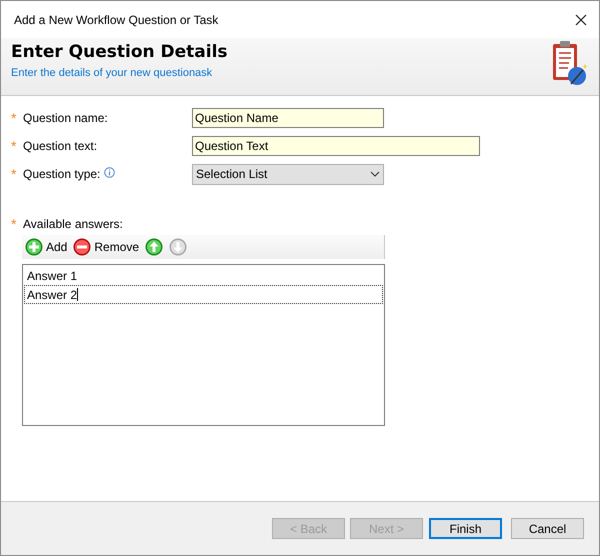 This screenshot has width=600, height=556. Describe the element at coordinates (60, 146) in the screenshot. I see `field-label: Question text:` at that location.